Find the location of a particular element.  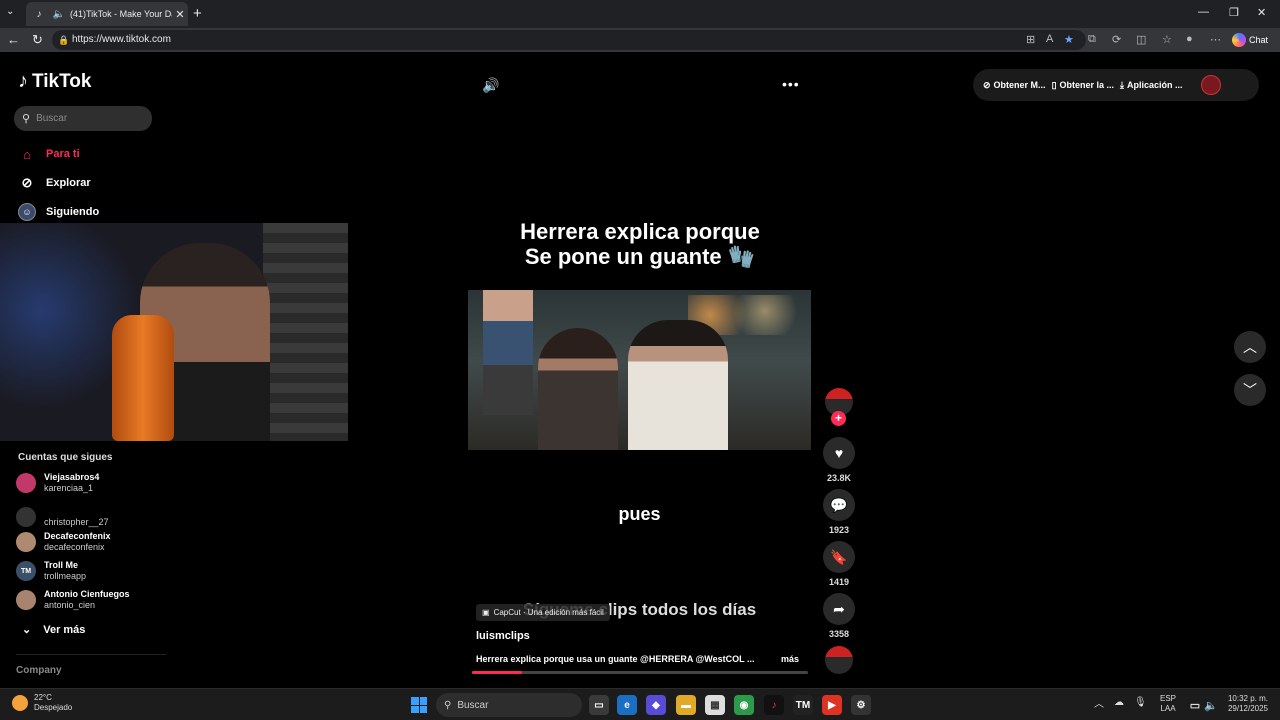

video-frame is located at coordinates (639, 370).